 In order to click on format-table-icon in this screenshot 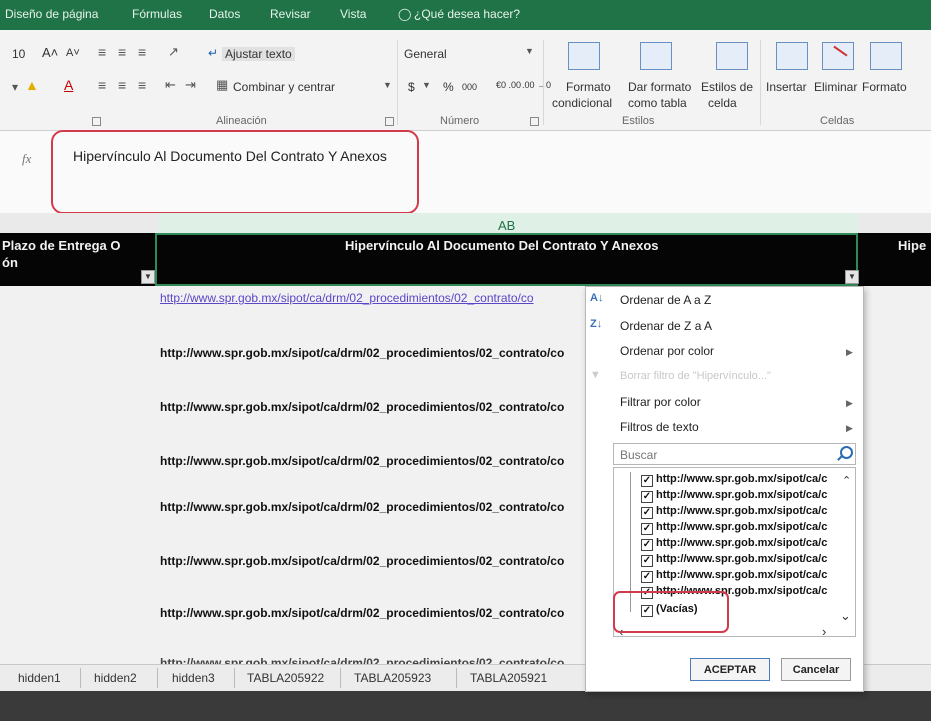, I will do `click(656, 56)`.